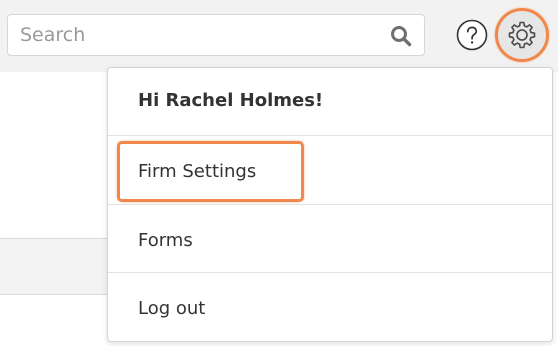 This screenshot has height=346, width=558. What do you see at coordinates (54, 294) in the screenshot?
I see `left-panel-divider` at bounding box center [54, 294].